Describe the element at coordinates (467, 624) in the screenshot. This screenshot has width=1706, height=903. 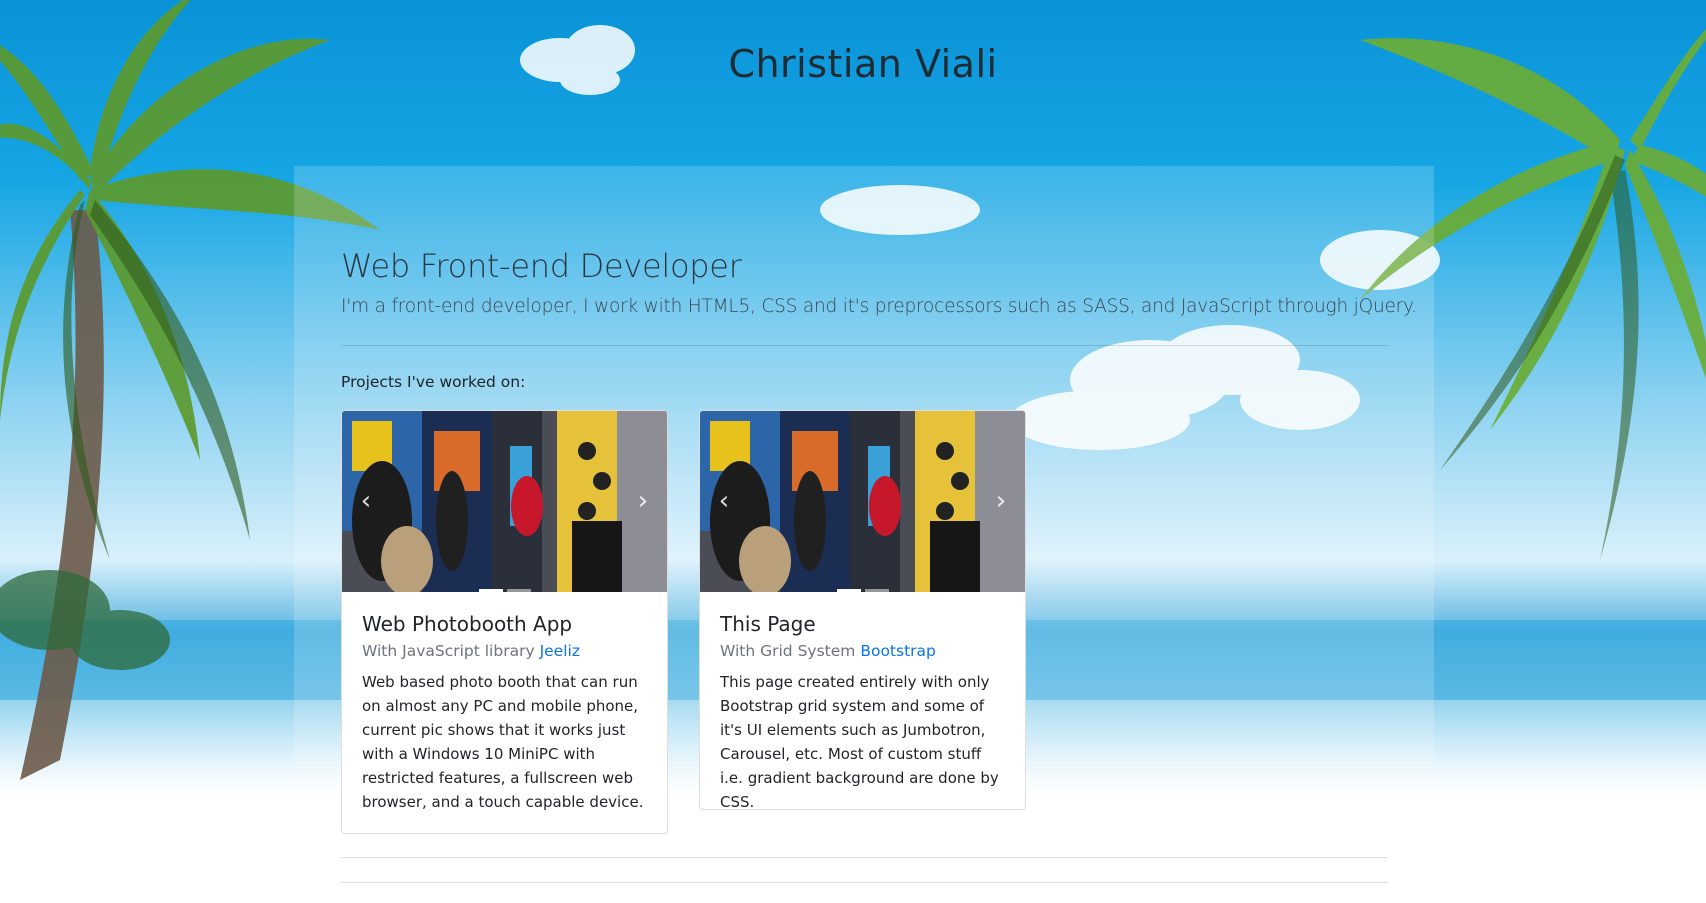
I see `card-title: Web Photobooth App` at that location.